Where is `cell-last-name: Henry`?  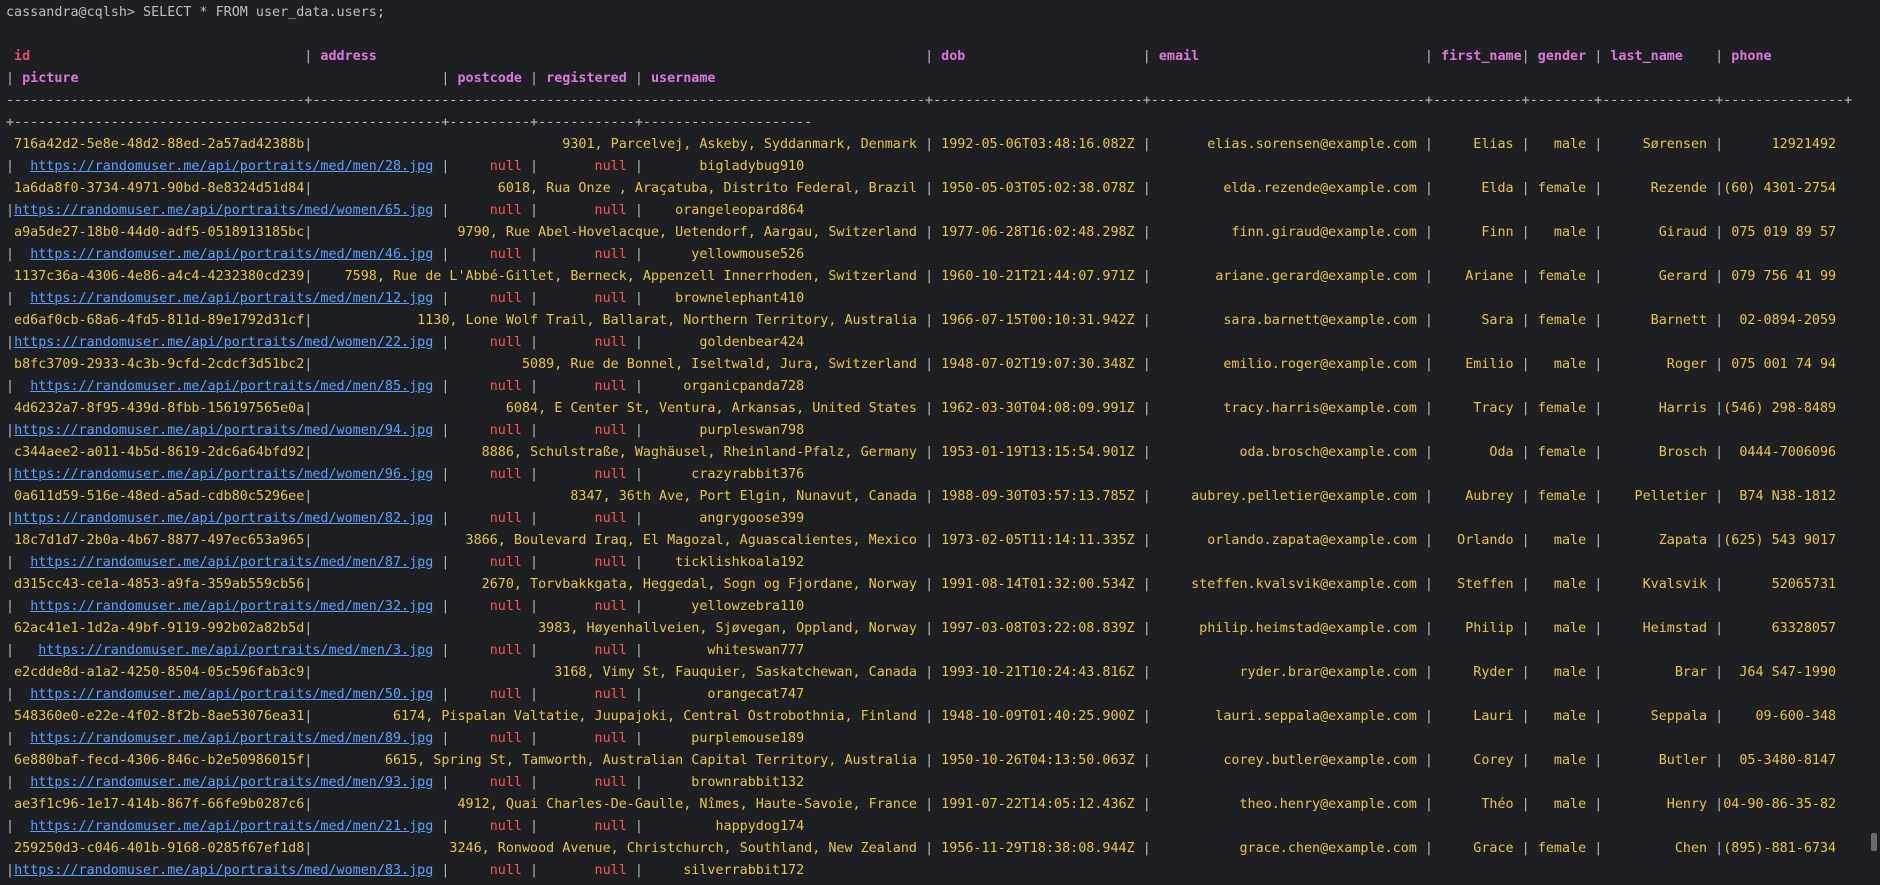 cell-last-name: Henry is located at coordinates (1659, 804).